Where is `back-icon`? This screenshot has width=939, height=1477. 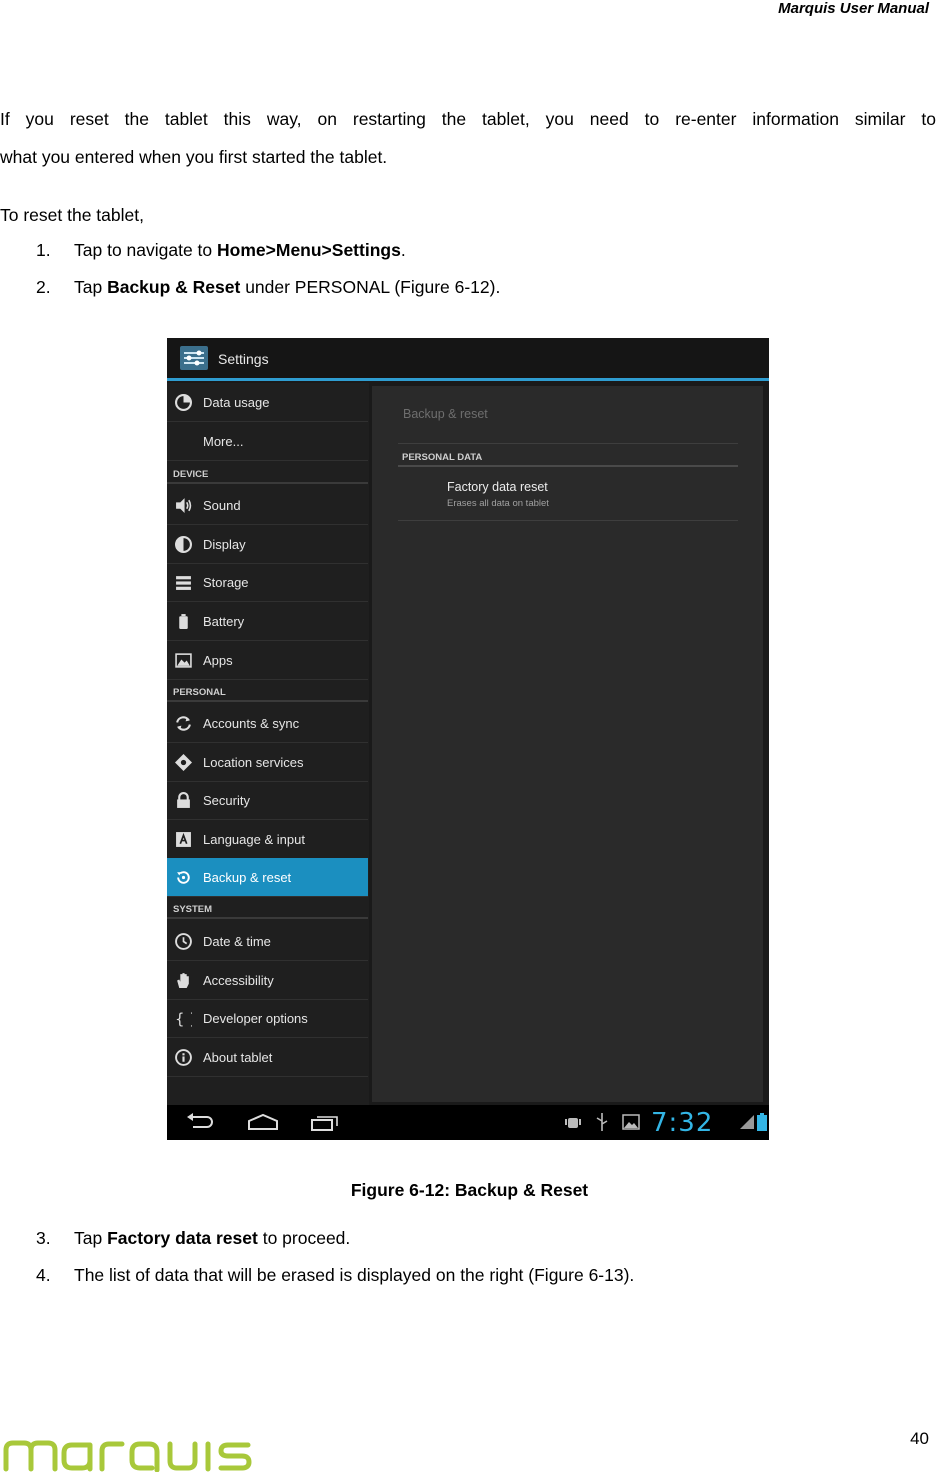
back-icon is located at coordinates (200, 1122).